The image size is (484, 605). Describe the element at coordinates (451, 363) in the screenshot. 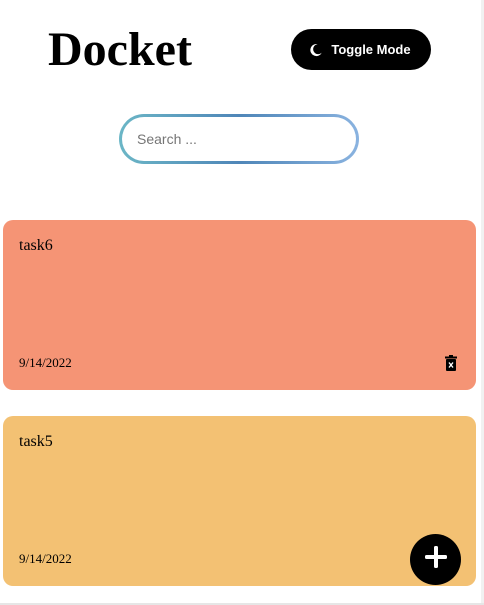

I see `trash-icon` at that location.